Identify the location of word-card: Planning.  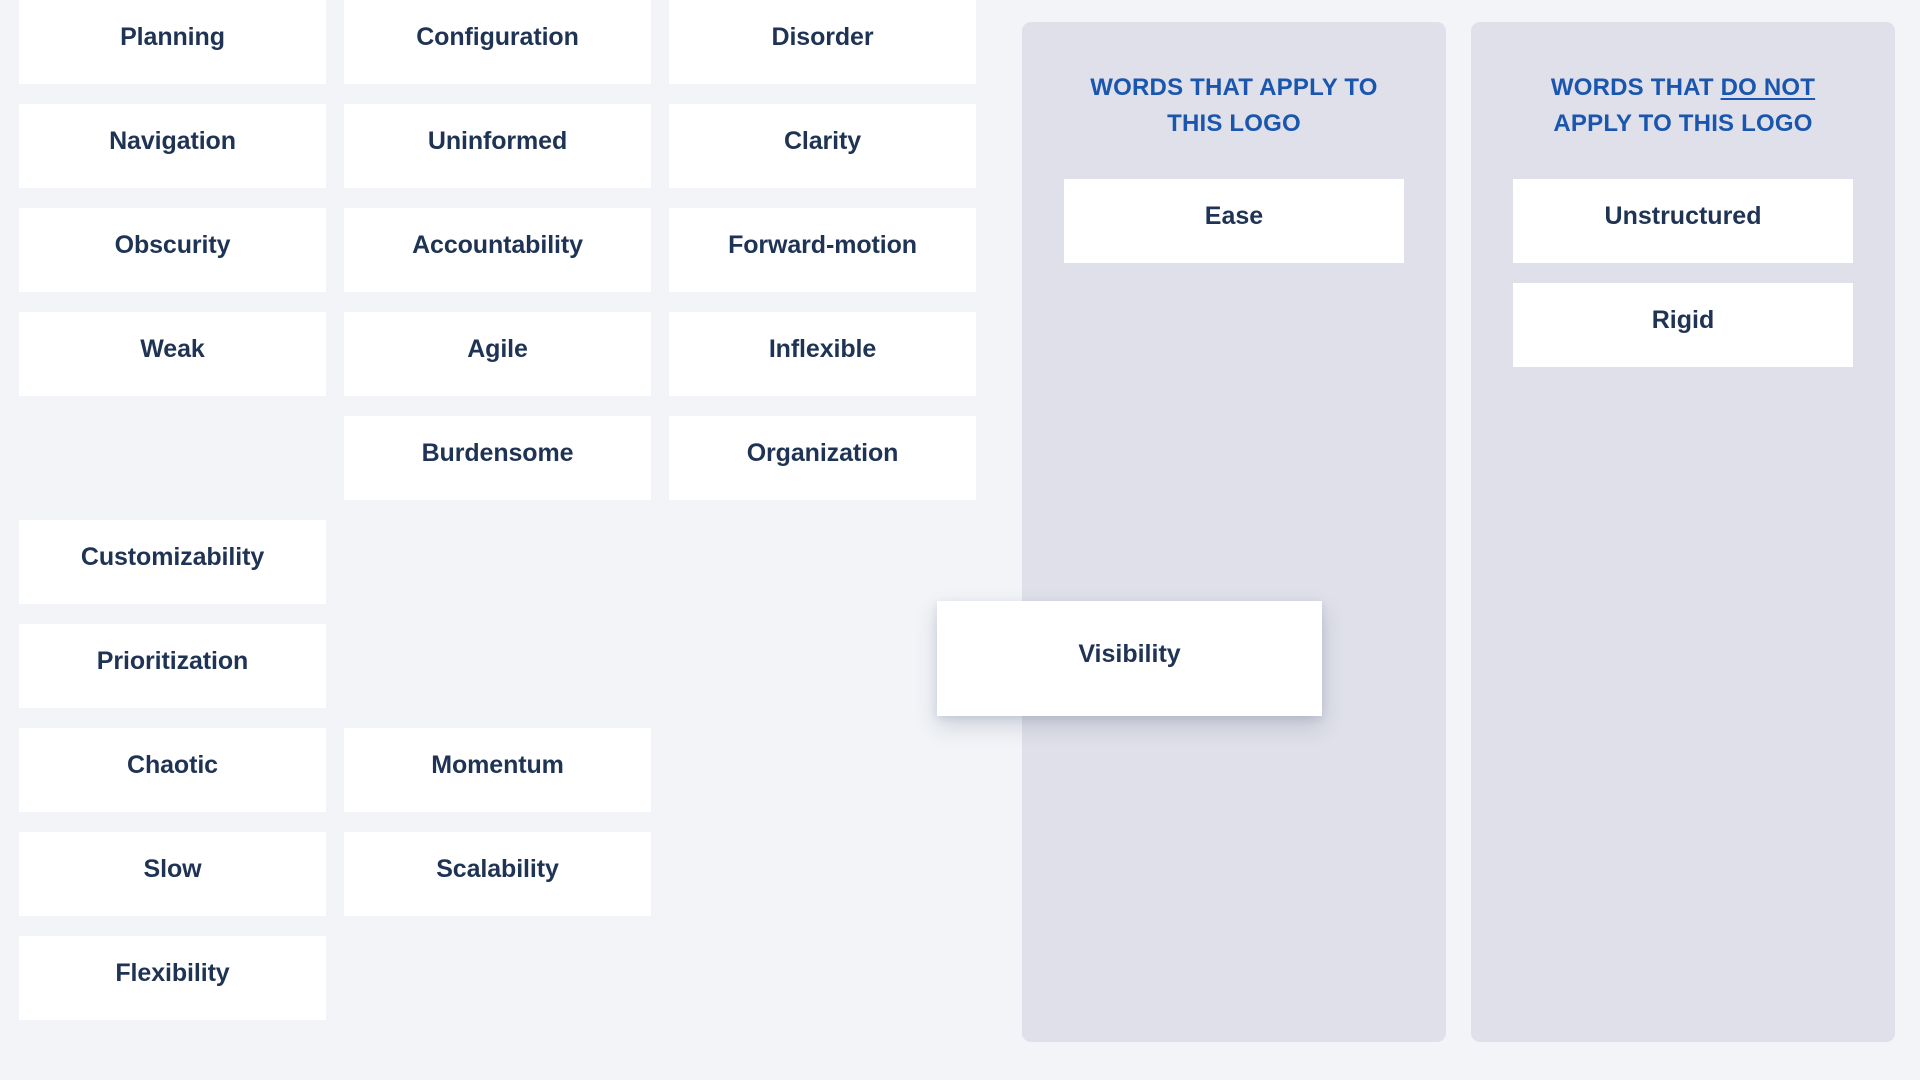
(172, 42).